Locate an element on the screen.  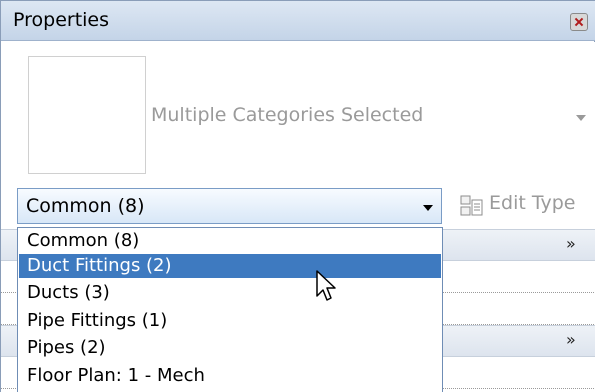
category-filter-value: Common (8) is located at coordinates (85, 206).